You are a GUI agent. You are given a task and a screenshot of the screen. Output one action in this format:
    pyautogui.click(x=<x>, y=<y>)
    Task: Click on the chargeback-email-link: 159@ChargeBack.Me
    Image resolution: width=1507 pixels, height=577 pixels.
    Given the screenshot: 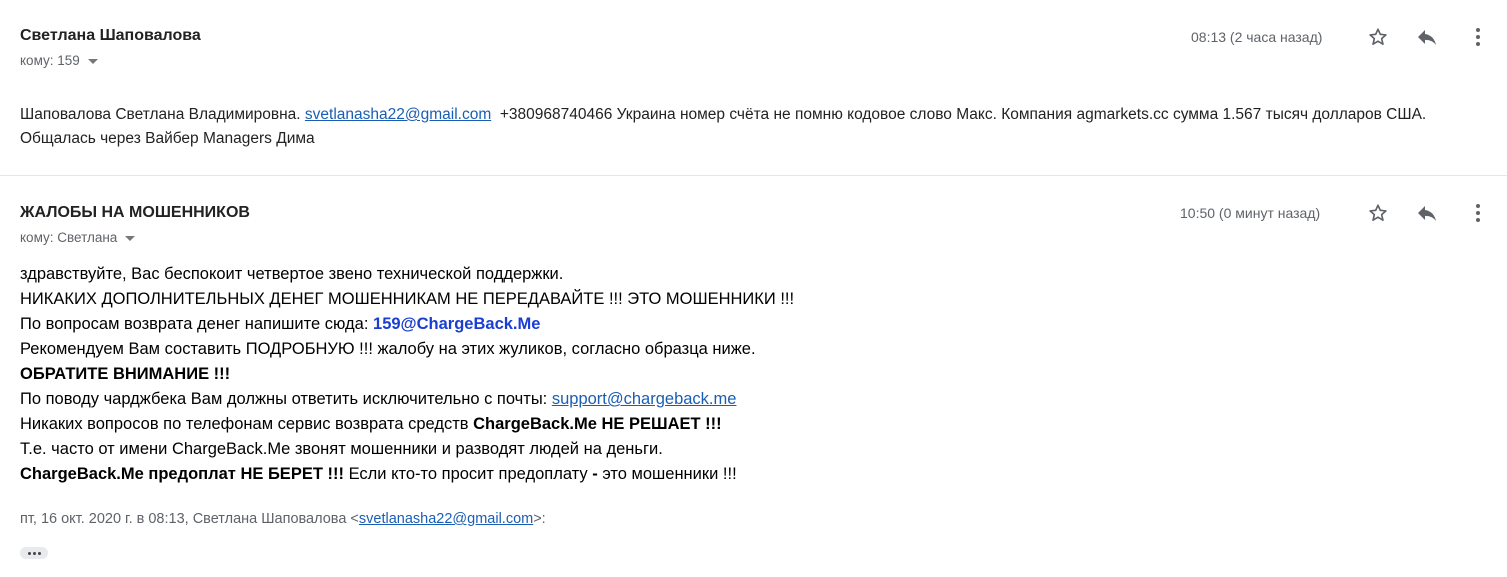 What is the action you would take?
    pyautogui.click(x=456, y=324)
    